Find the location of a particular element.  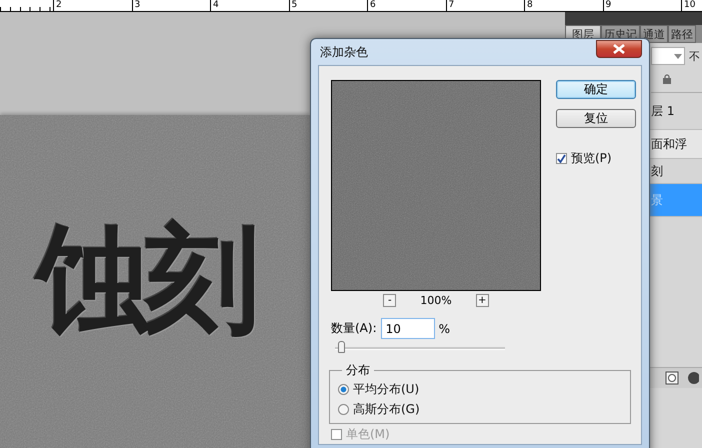

preview-label: 预览(P) is located at coordinates (591, 158).